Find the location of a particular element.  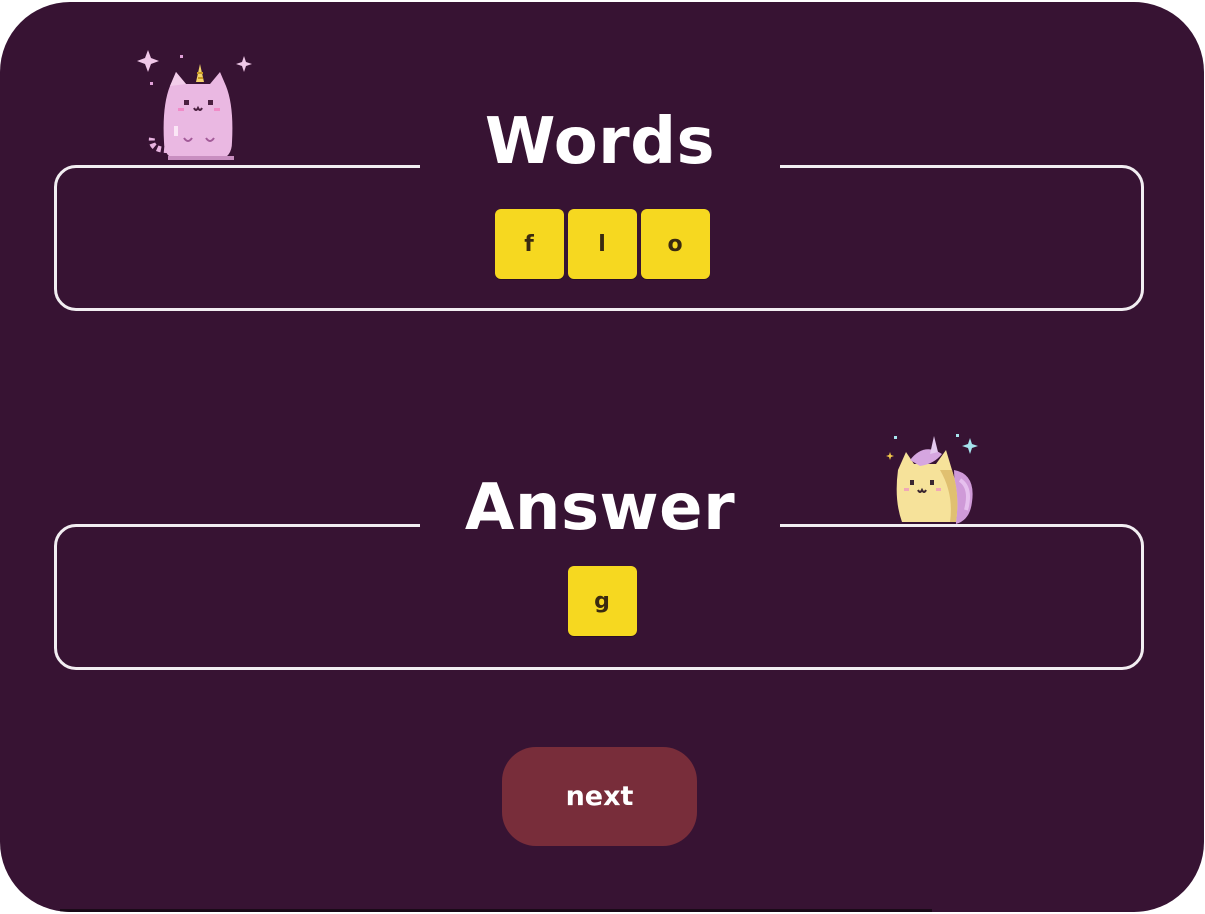

answer-tiles: g is located at coordinates (602, 601).